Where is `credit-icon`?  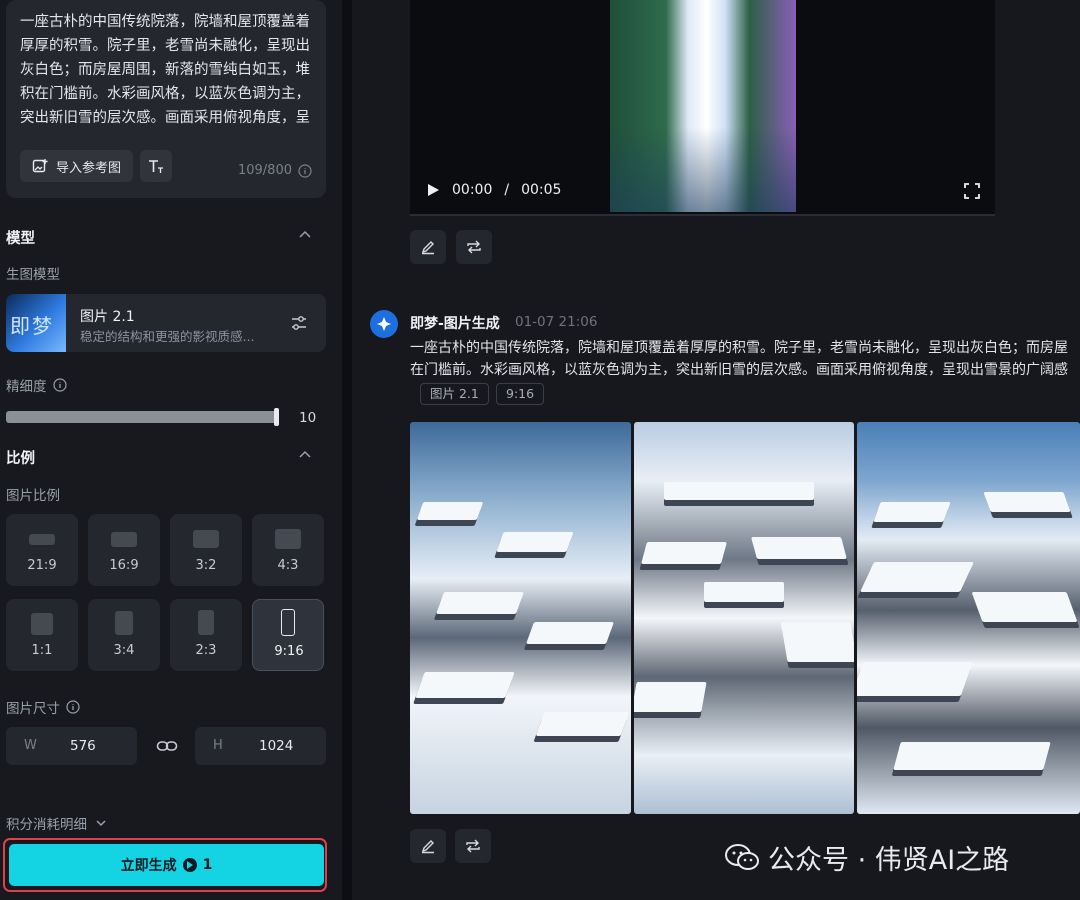
credit-icon is located at coordinates (189, 865).